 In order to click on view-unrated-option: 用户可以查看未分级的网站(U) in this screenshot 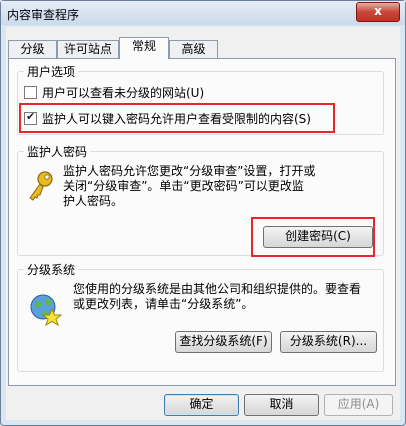, I will do `click(114, 92)`.